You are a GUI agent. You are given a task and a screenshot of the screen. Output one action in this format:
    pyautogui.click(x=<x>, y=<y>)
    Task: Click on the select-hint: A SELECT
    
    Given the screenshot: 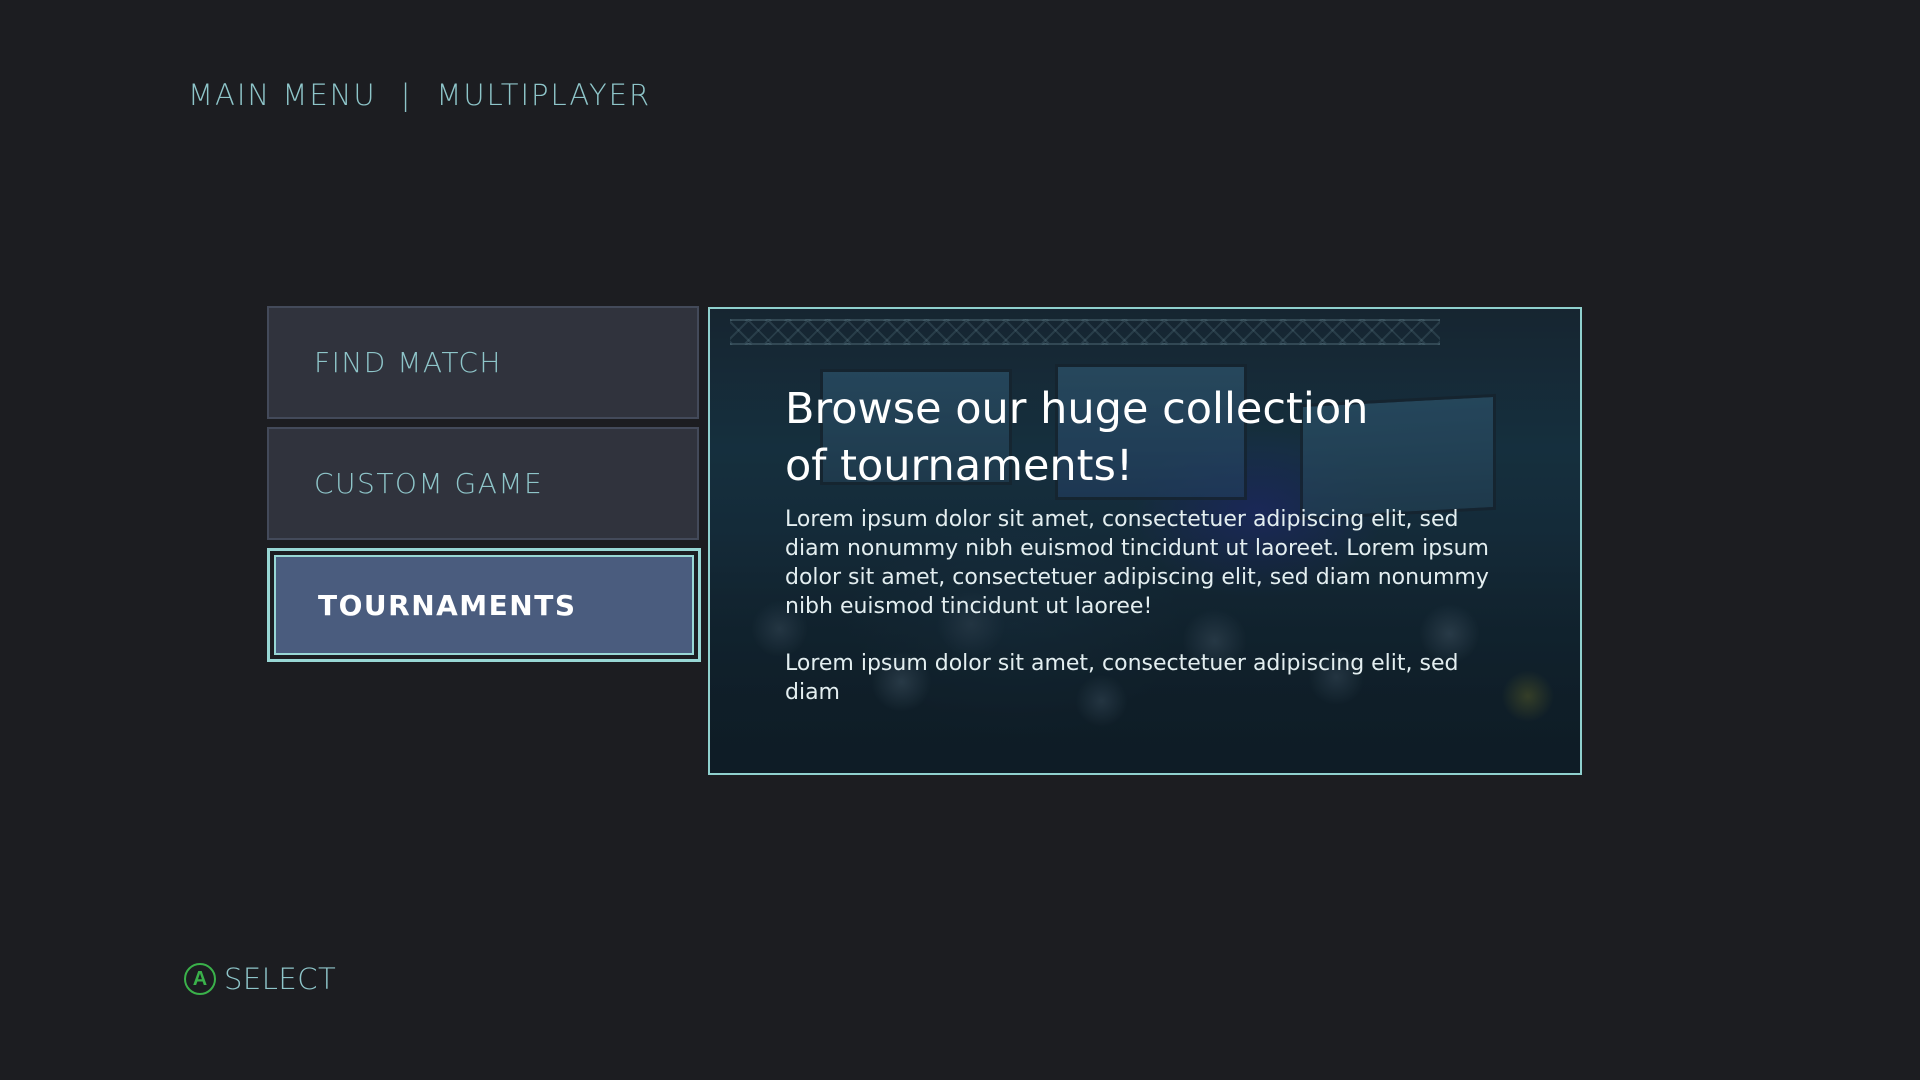 What is the action you would take?
    pyautogui.click(x=260, y=979)
    